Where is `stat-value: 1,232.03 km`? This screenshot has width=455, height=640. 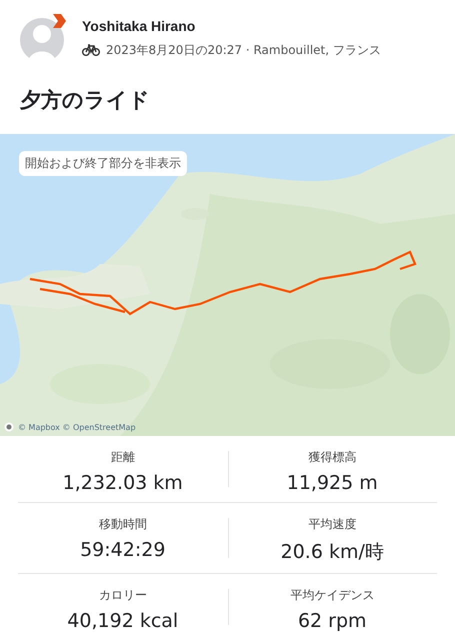
stat-value: 1,232.03 km is located at coordinates (122, 483).